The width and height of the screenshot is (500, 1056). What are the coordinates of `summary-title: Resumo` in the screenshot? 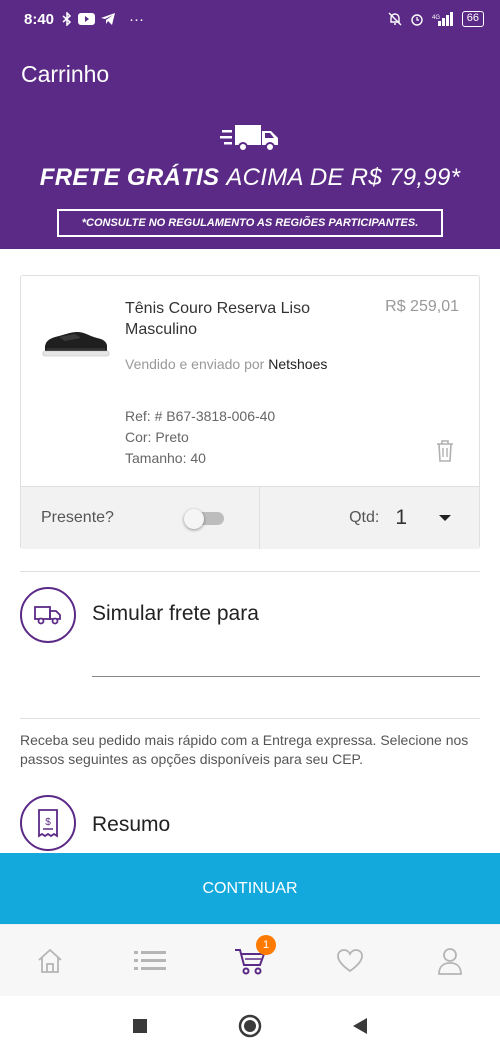 It's located at (131, 825).